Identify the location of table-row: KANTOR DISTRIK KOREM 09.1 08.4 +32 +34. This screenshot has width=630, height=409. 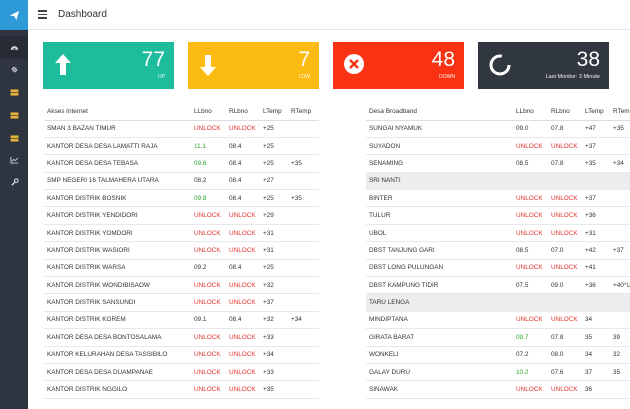
(181, 320).